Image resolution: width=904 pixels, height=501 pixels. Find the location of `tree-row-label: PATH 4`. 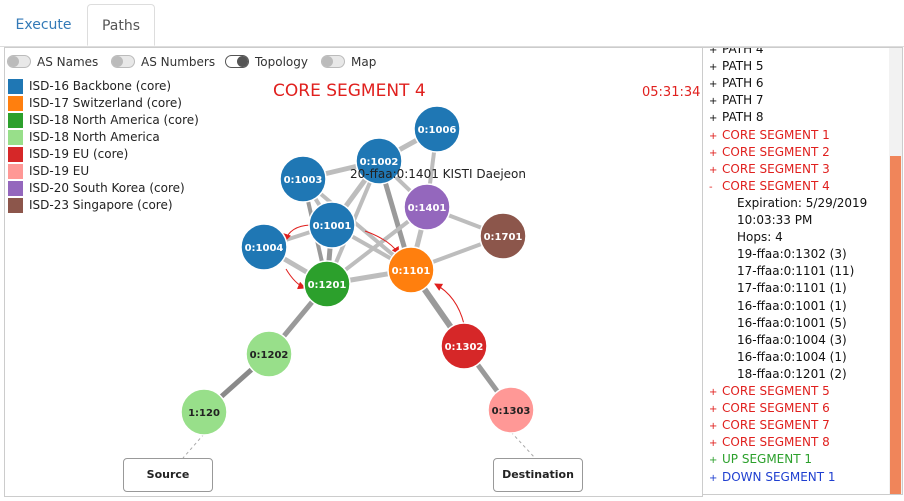

tree-row-label: PATH 4 is located at coordinates (743, 51).